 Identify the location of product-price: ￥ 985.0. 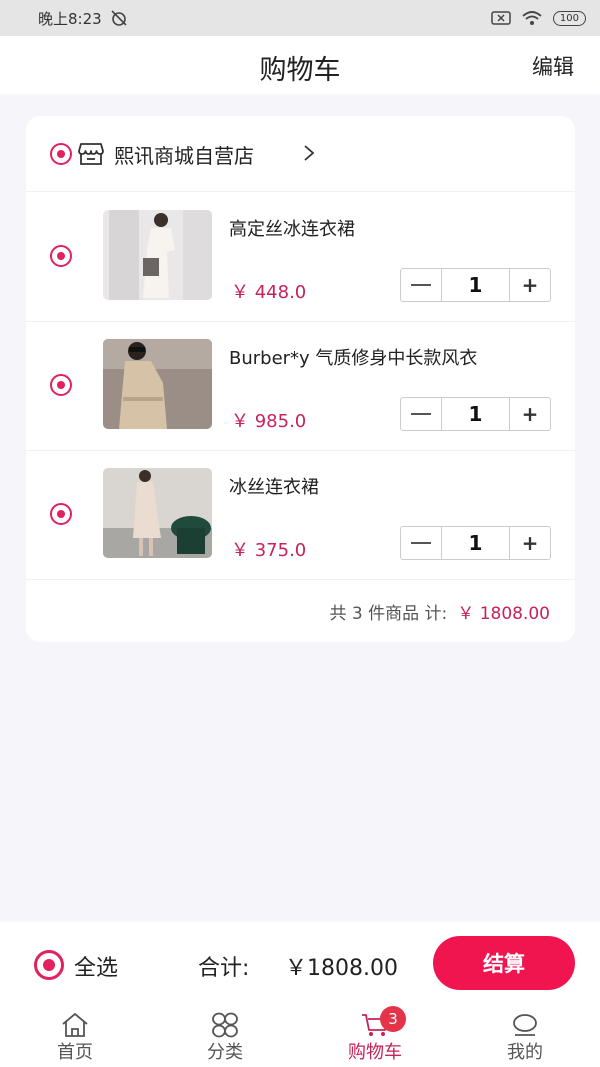
(269, 421).